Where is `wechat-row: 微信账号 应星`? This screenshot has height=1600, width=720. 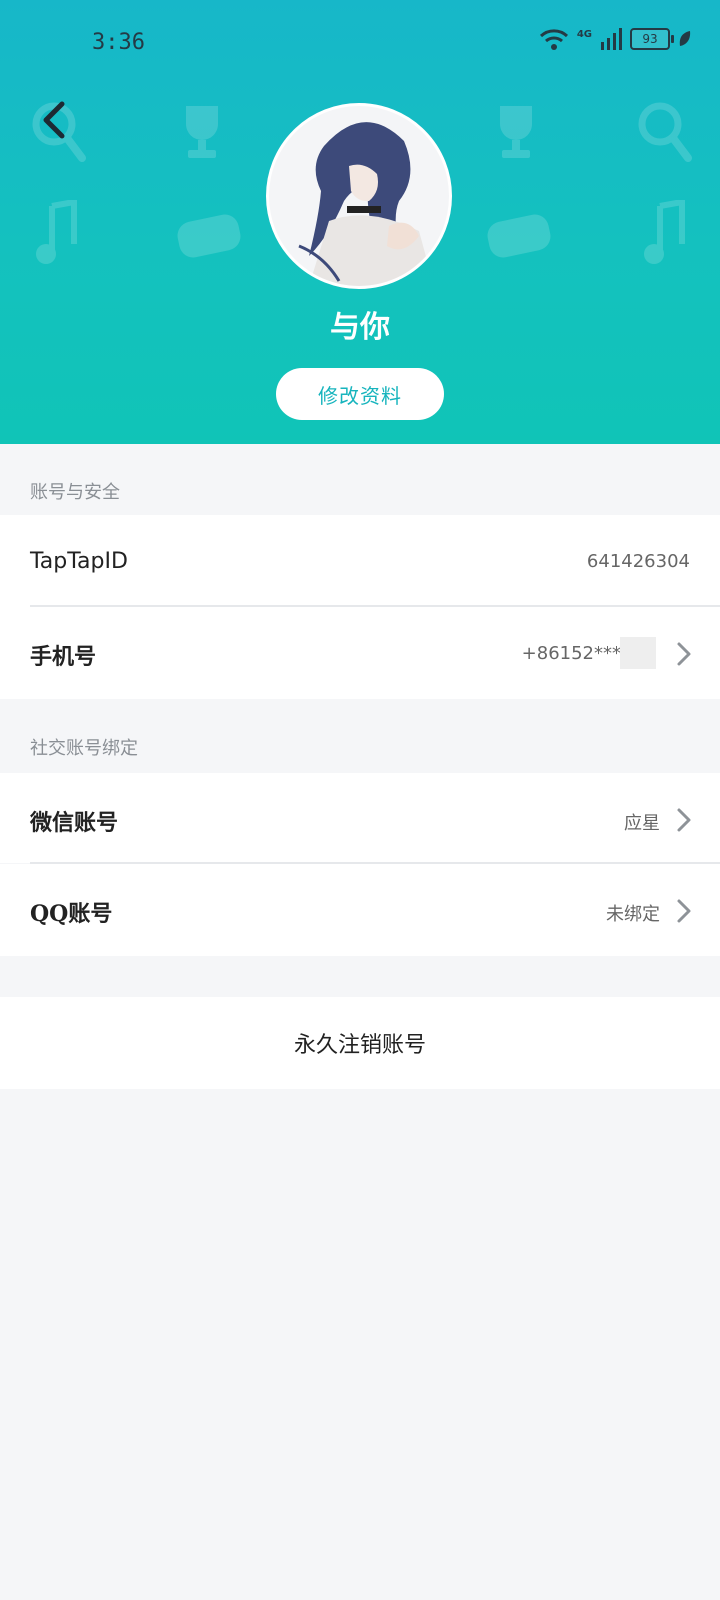 wechat-row: 微信账号 应星 is located at coordinates (360, 818).